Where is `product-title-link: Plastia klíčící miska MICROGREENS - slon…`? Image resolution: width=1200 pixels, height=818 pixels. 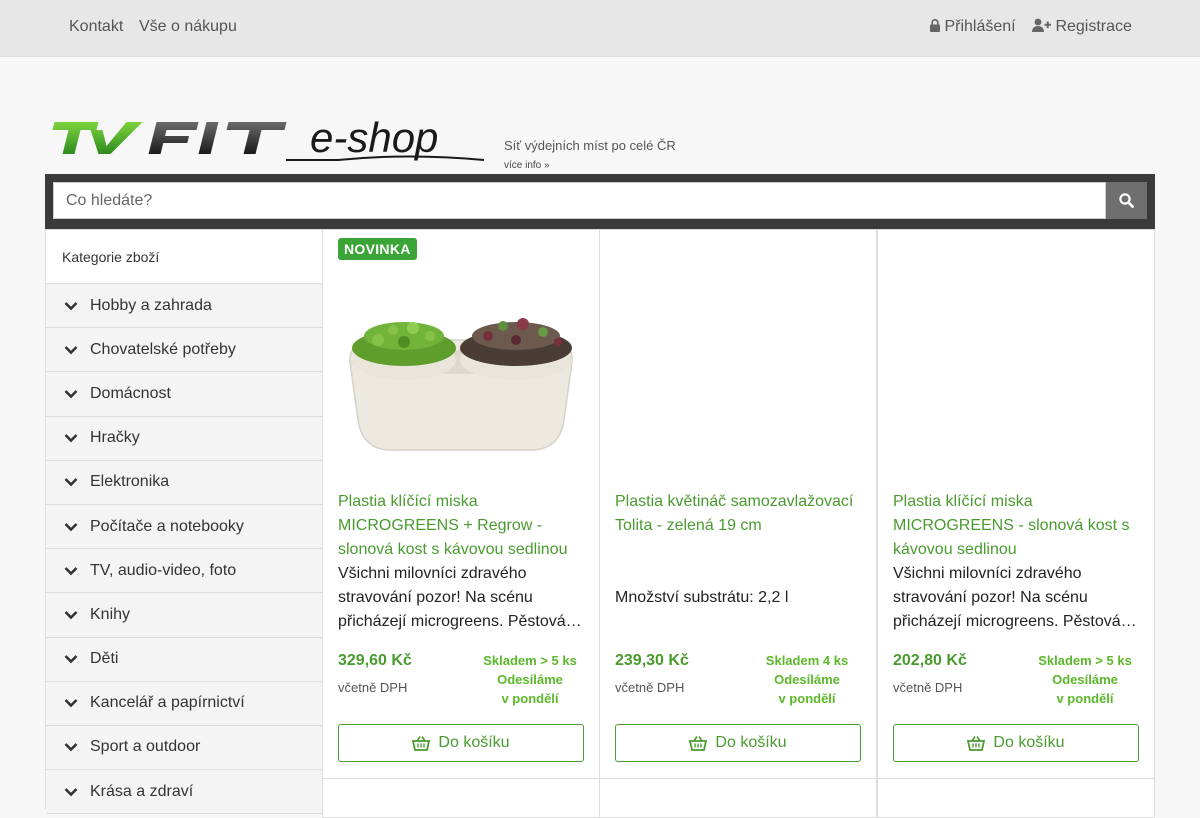
product-title-link: Plastia klíčící miska MICROGREENS - slon… is located at coordinates (1018, 526).